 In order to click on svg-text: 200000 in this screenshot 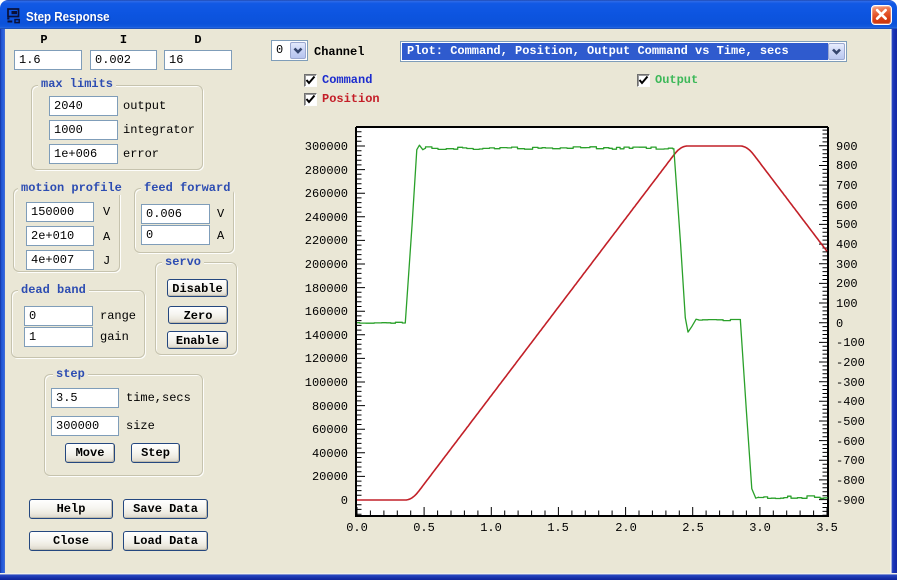, I will do `click(326, 265)`.